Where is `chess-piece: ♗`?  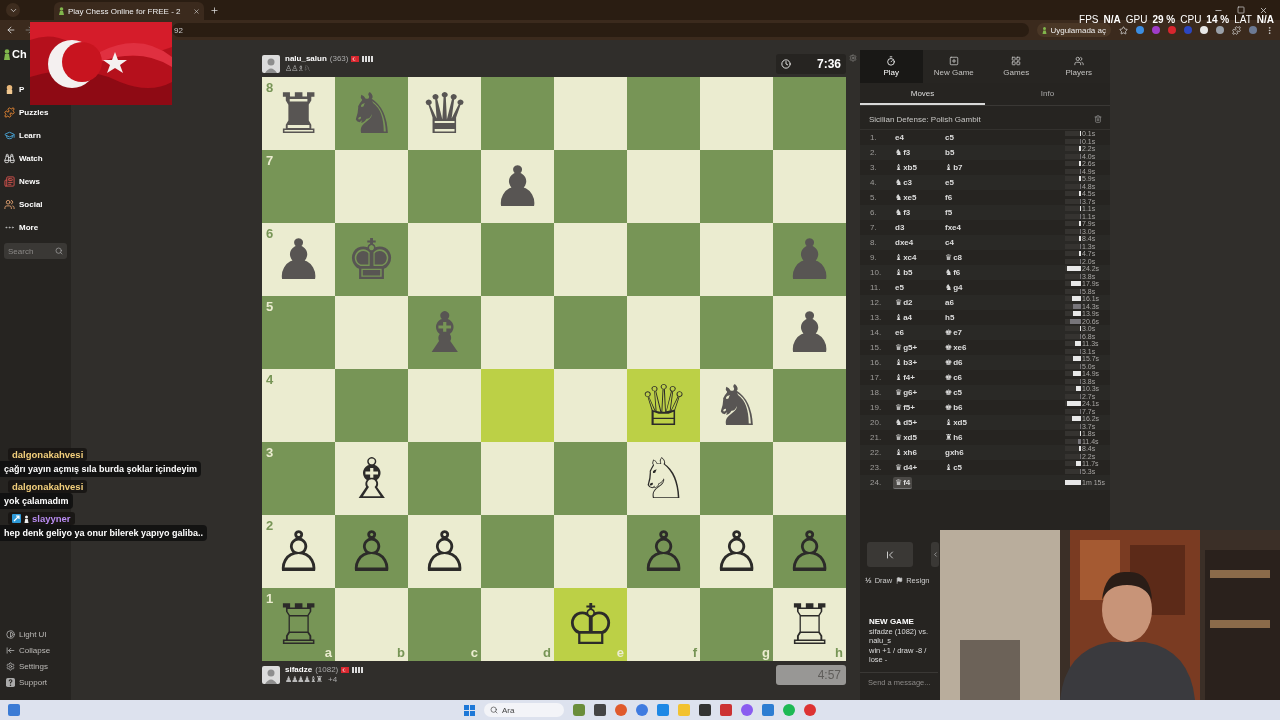 chess-piece: ♗ is located at coordinates (371, 478).